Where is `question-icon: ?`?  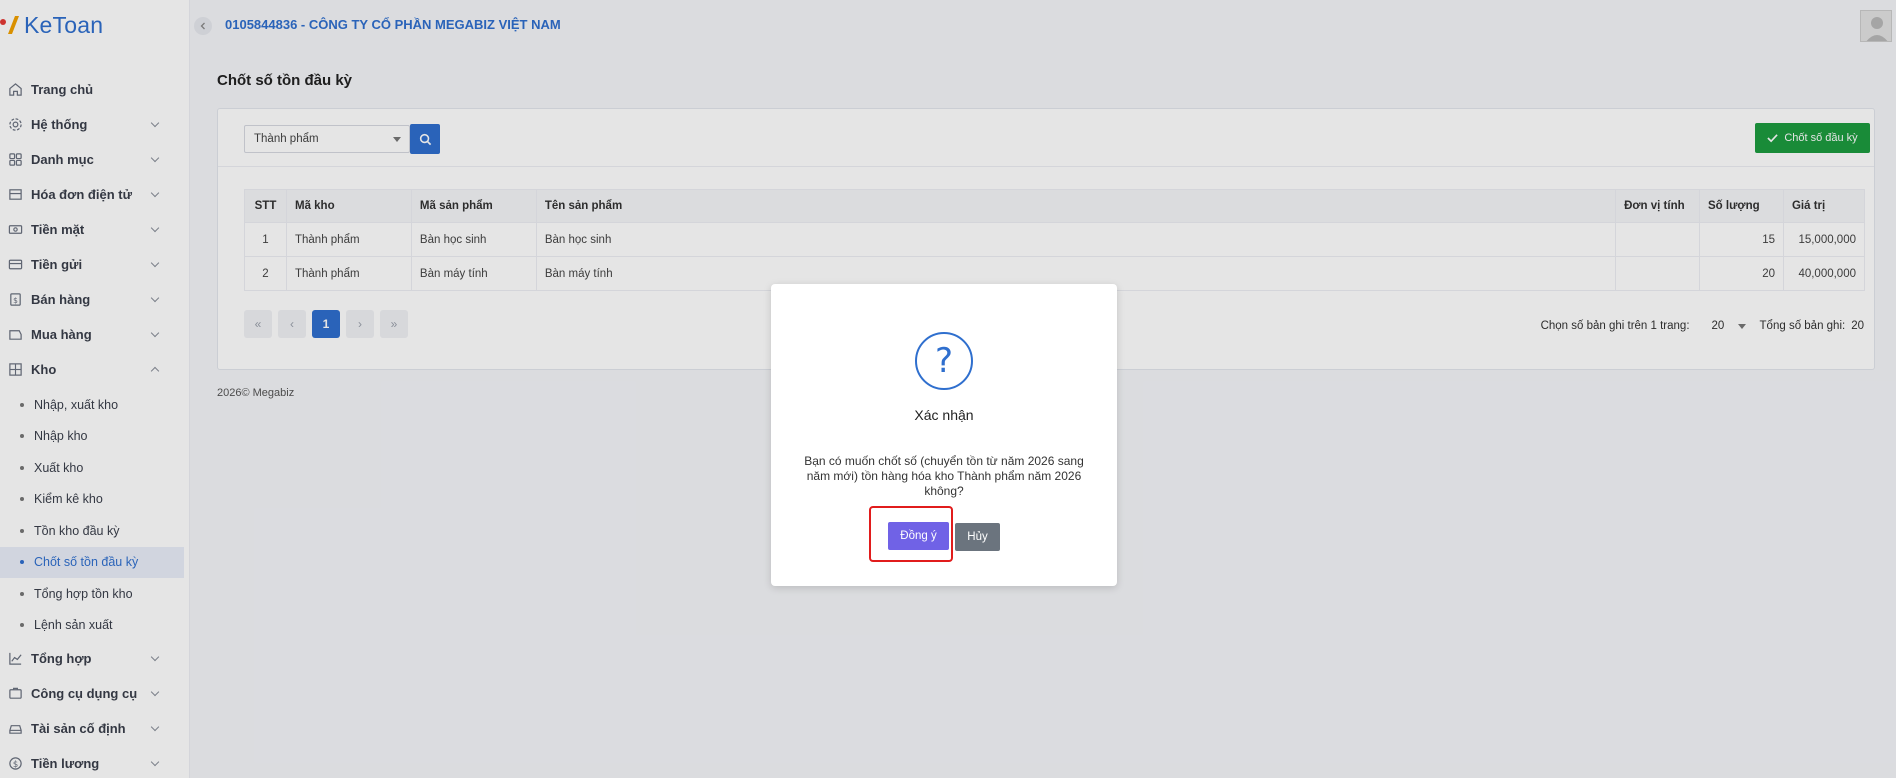 question-icon: ? is located at coordinates (944, 361).